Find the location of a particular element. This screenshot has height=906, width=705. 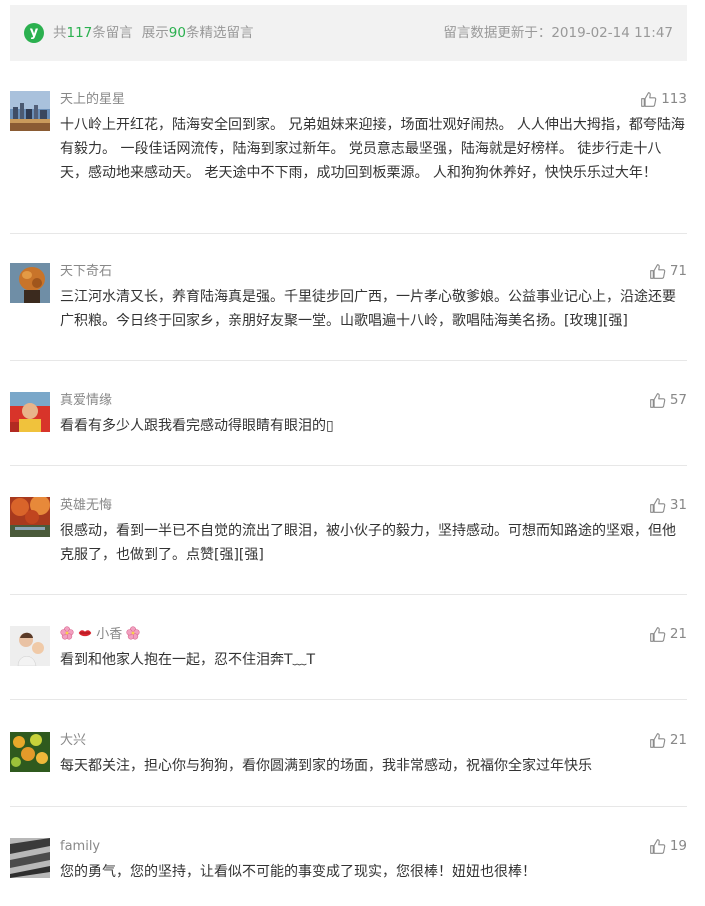

like-button: 71 is located at coordinates (668, 271).